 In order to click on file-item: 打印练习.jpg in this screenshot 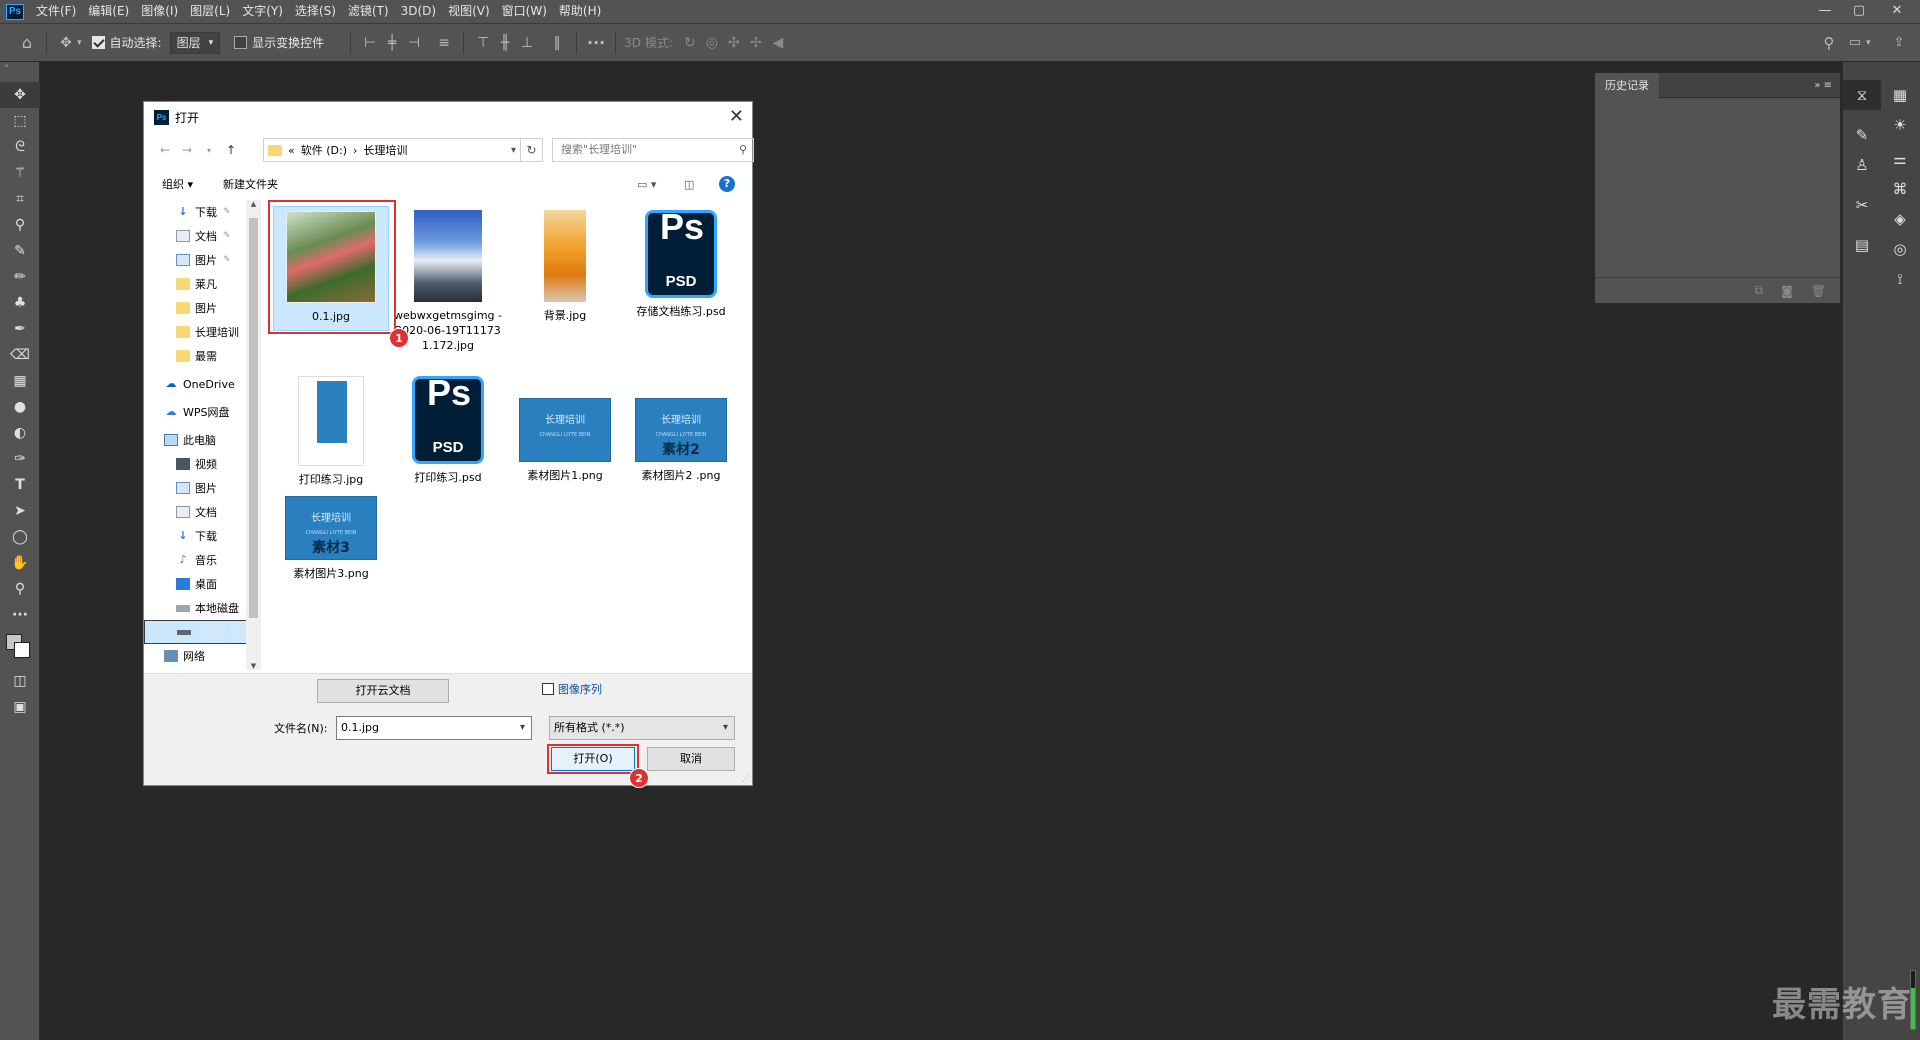, I will do `click(331, 431)`.